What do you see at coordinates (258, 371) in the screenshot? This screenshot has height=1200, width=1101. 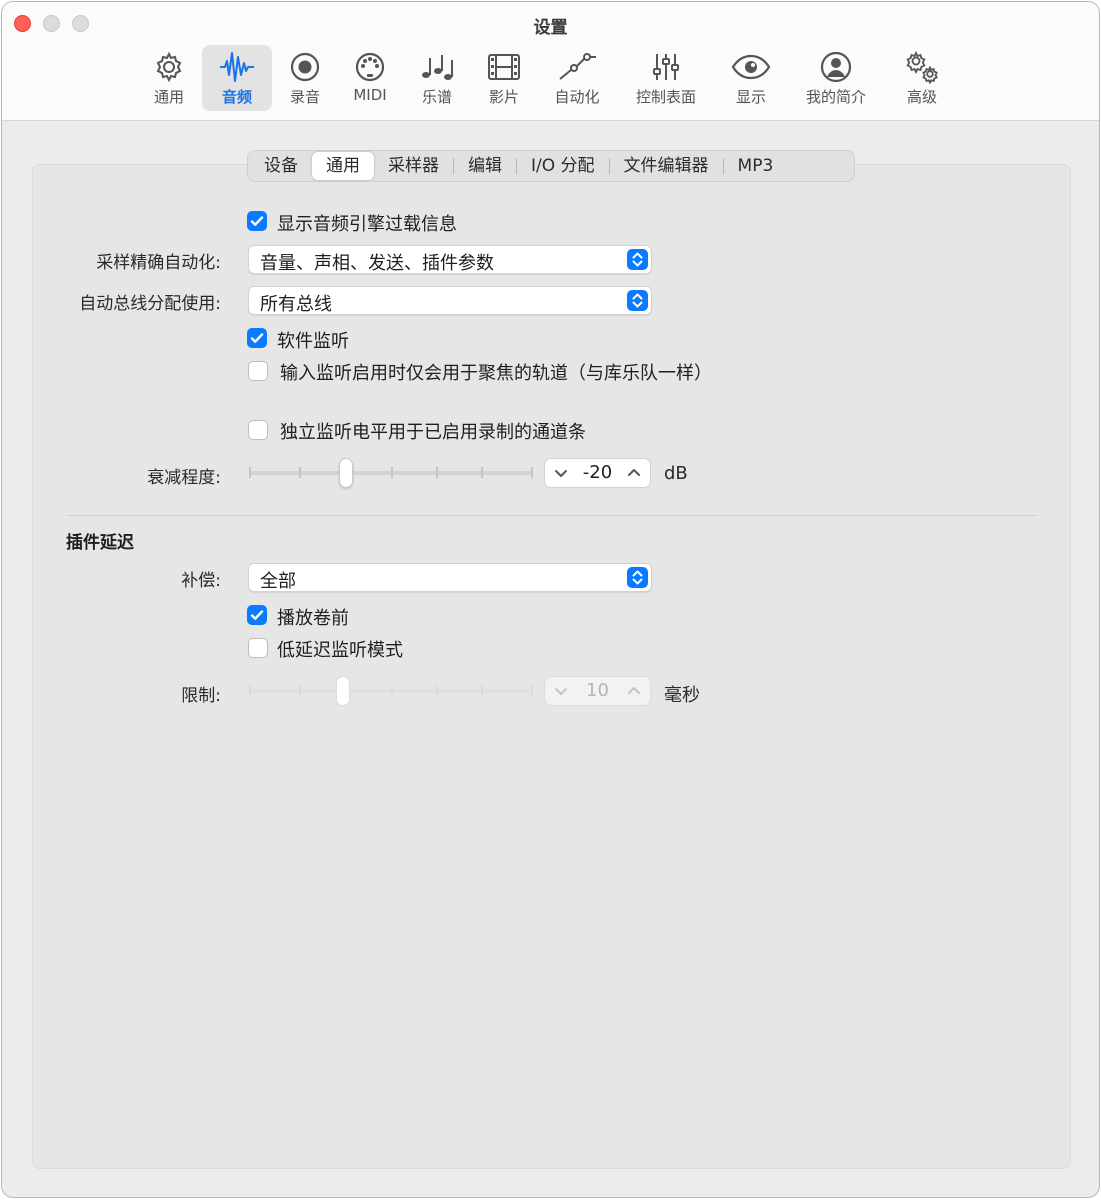 I see `input-monitoring-focused-checkbox` at bounding box center [258, 371].